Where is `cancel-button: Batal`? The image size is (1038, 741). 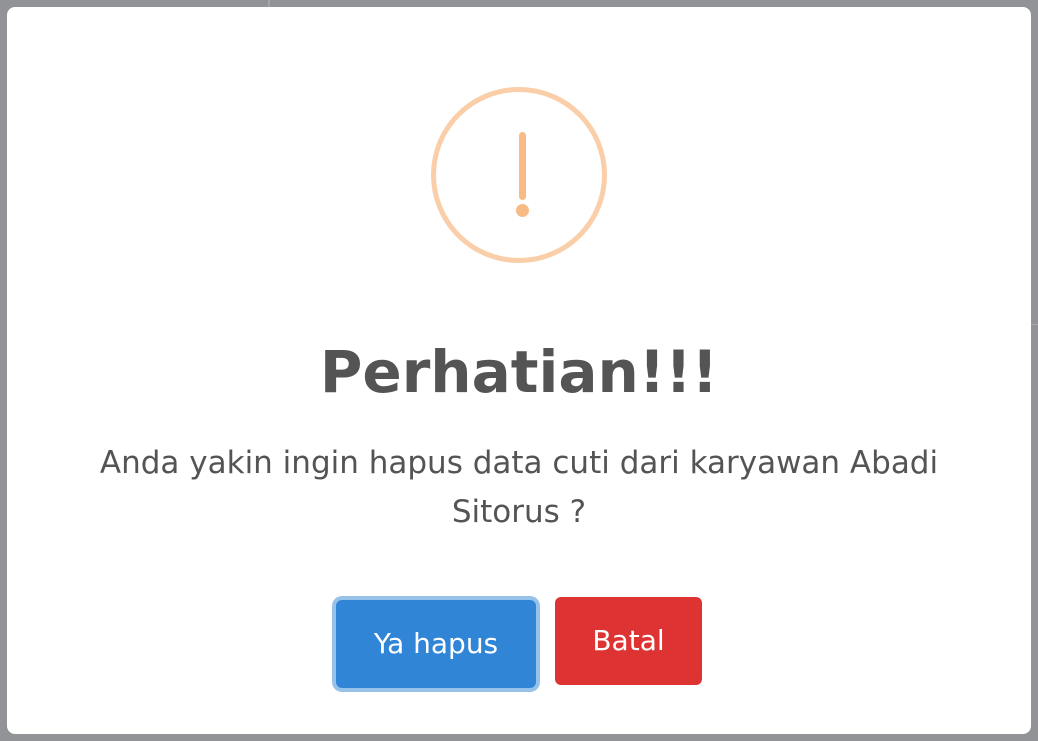 cancel-button: Batal is located at coordinates (628, 641).